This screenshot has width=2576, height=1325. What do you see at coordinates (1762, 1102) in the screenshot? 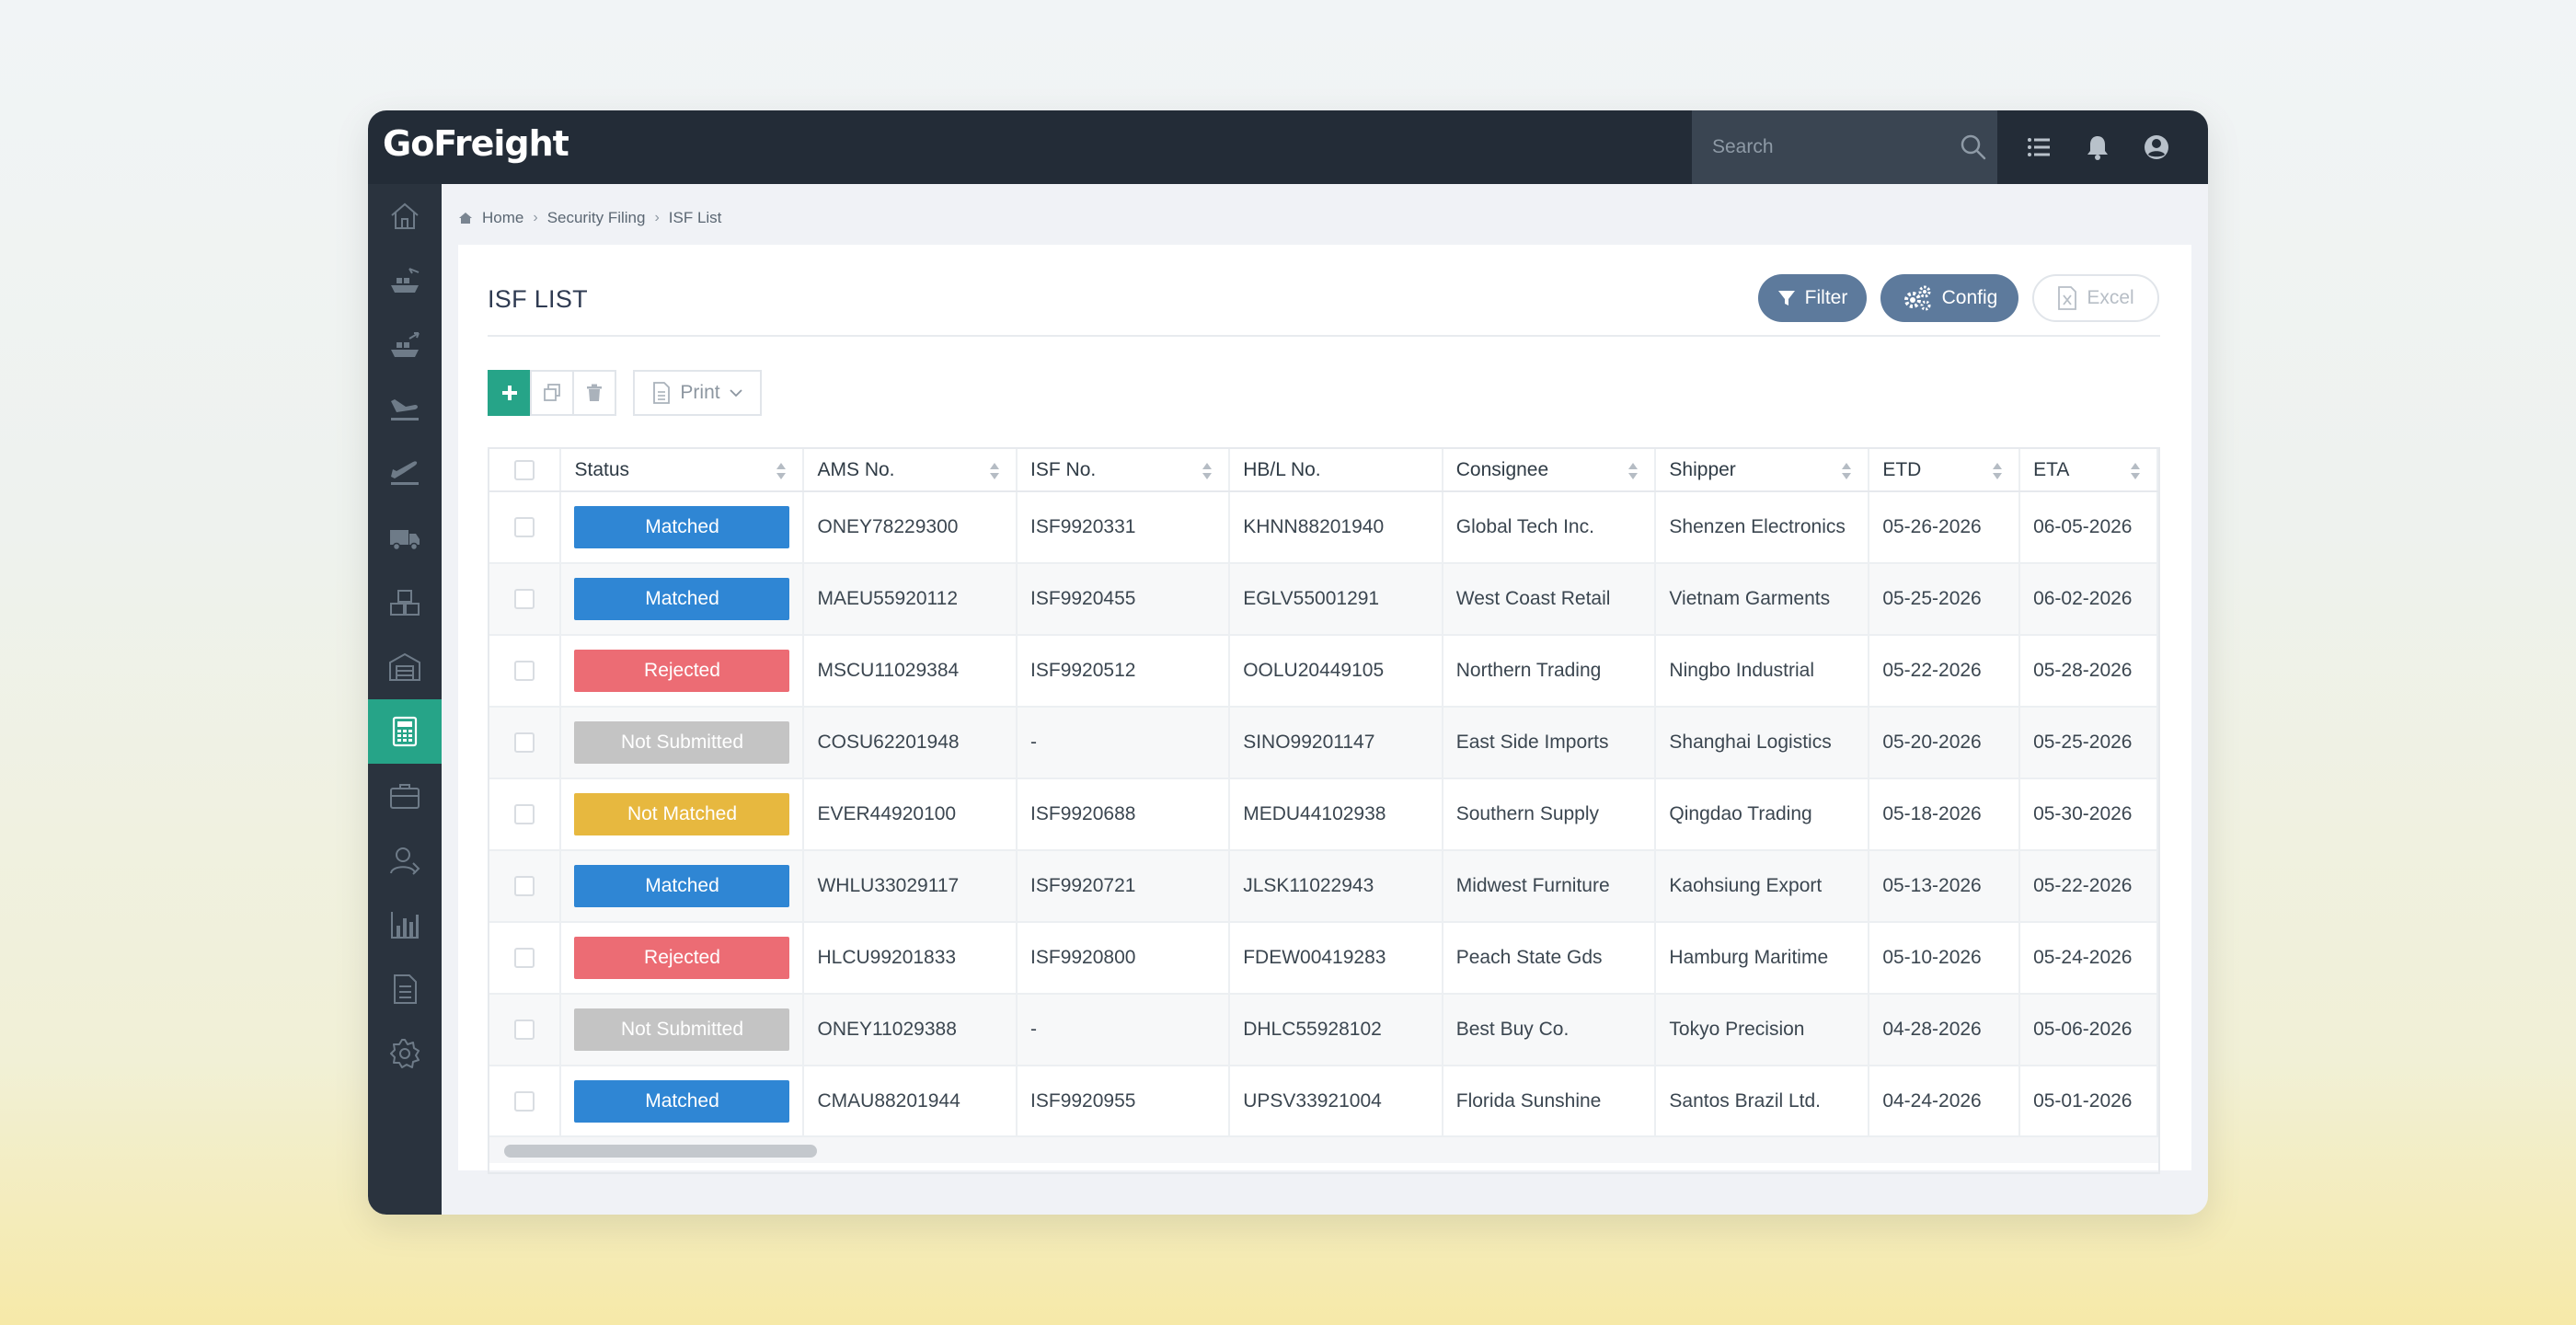
I see `shipper-cell: Santos Brazil Ltd.` at bounding box center [1762, 1102].